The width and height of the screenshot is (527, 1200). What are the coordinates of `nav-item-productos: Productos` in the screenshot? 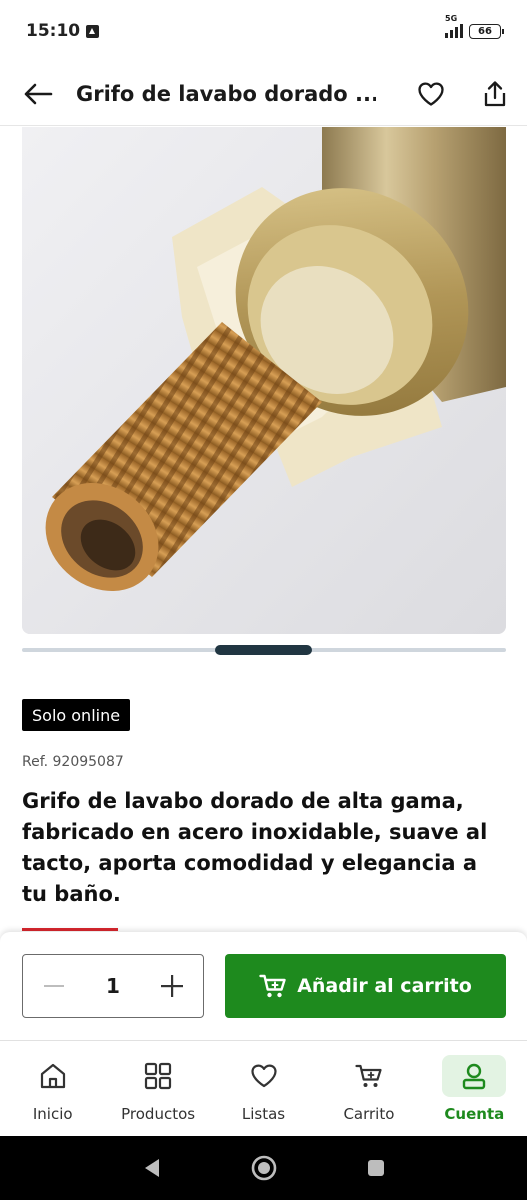 It's located at (157, 1088).